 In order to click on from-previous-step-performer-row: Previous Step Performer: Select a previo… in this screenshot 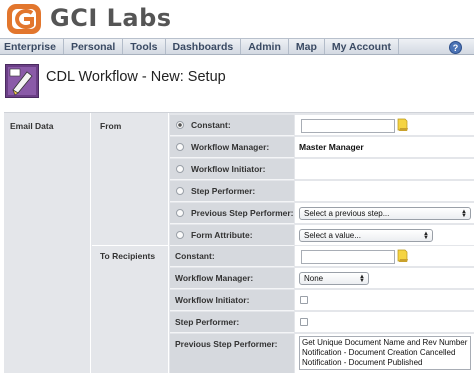, I will do `click(322, 214)`.